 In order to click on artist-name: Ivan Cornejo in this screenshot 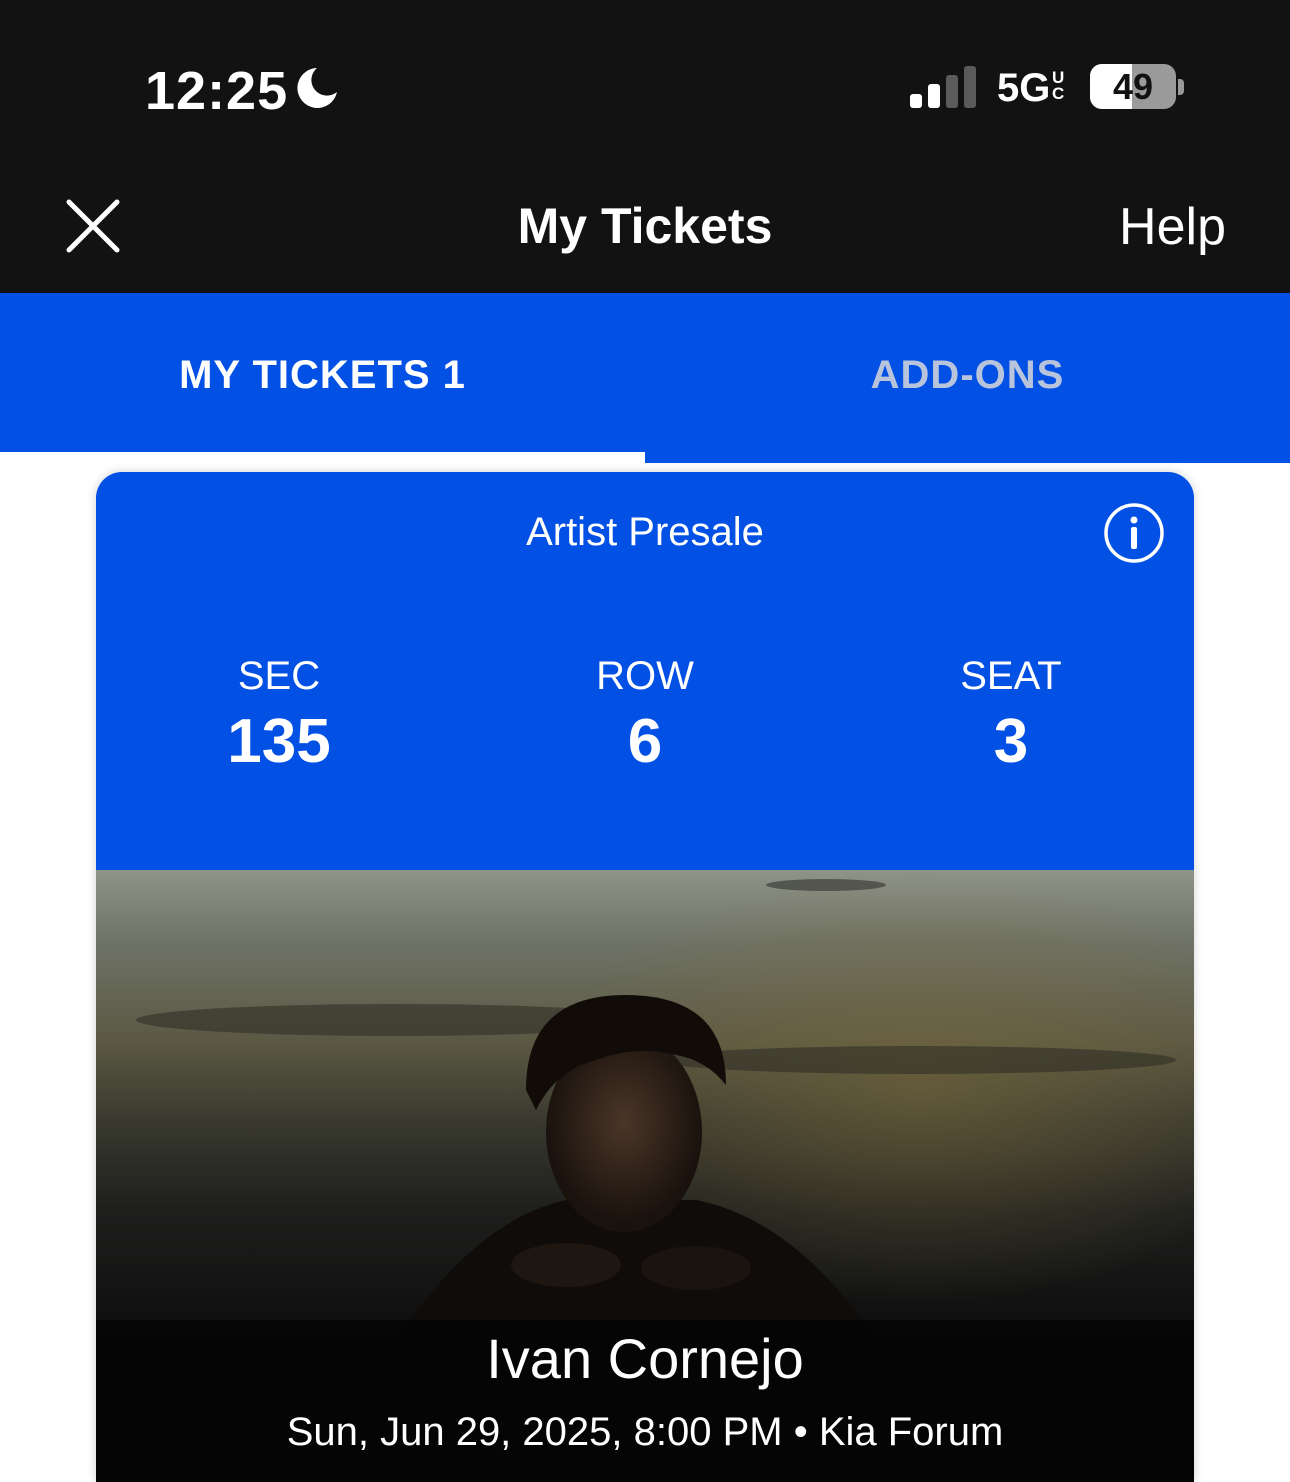, I will do `click(645, 1358)`.